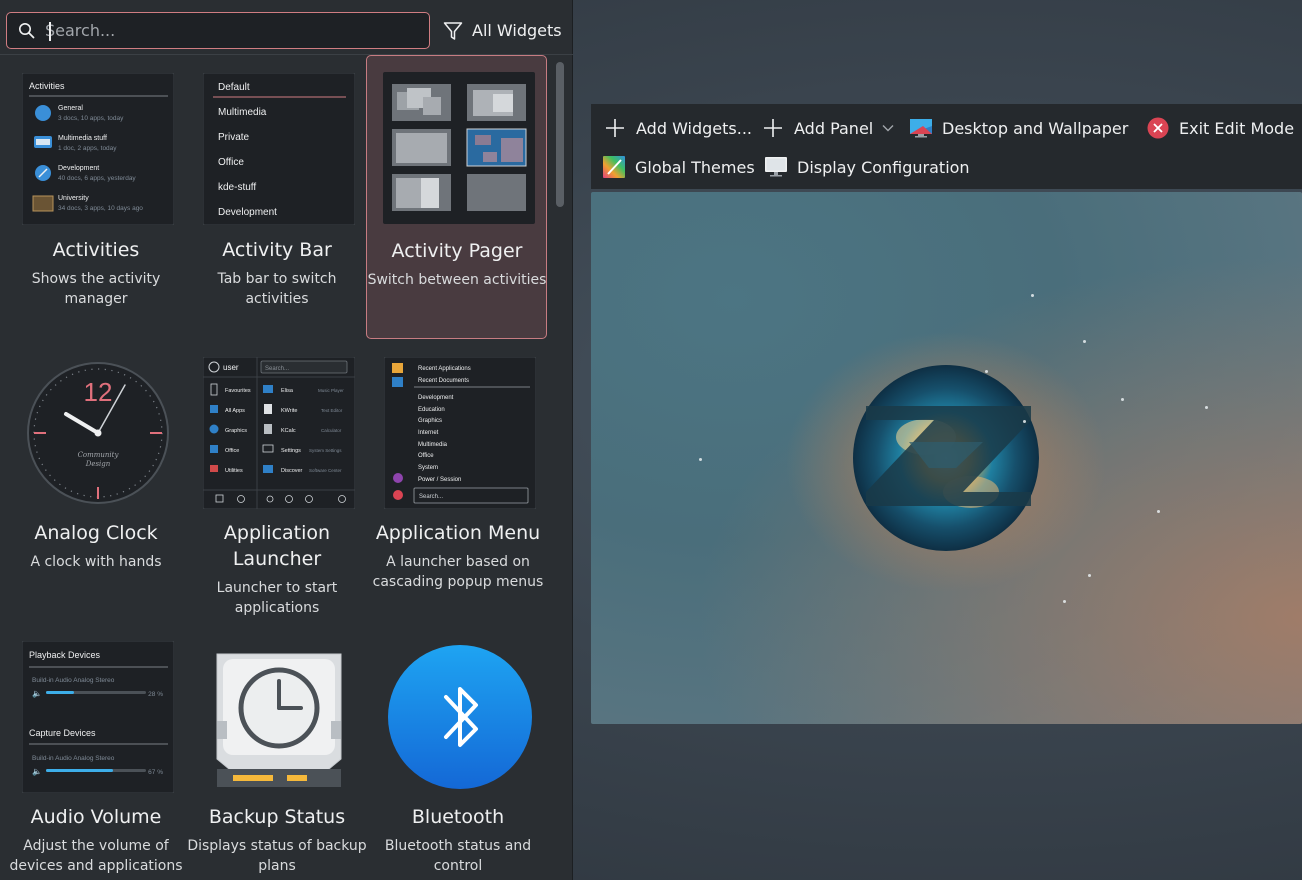 The image size is (1302, 880). What do you see at coordinates (247, 212) in the screenshot?
I see `activity-tab: Development` at bounding box center [247, 212].